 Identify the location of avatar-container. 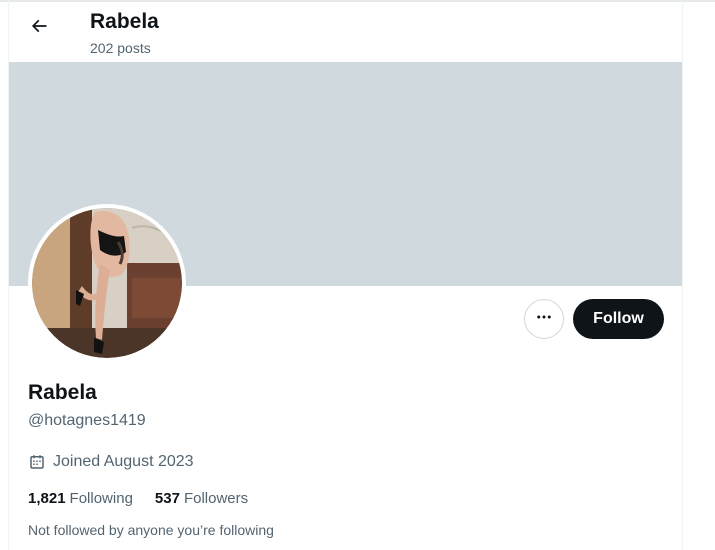
(107, 283).